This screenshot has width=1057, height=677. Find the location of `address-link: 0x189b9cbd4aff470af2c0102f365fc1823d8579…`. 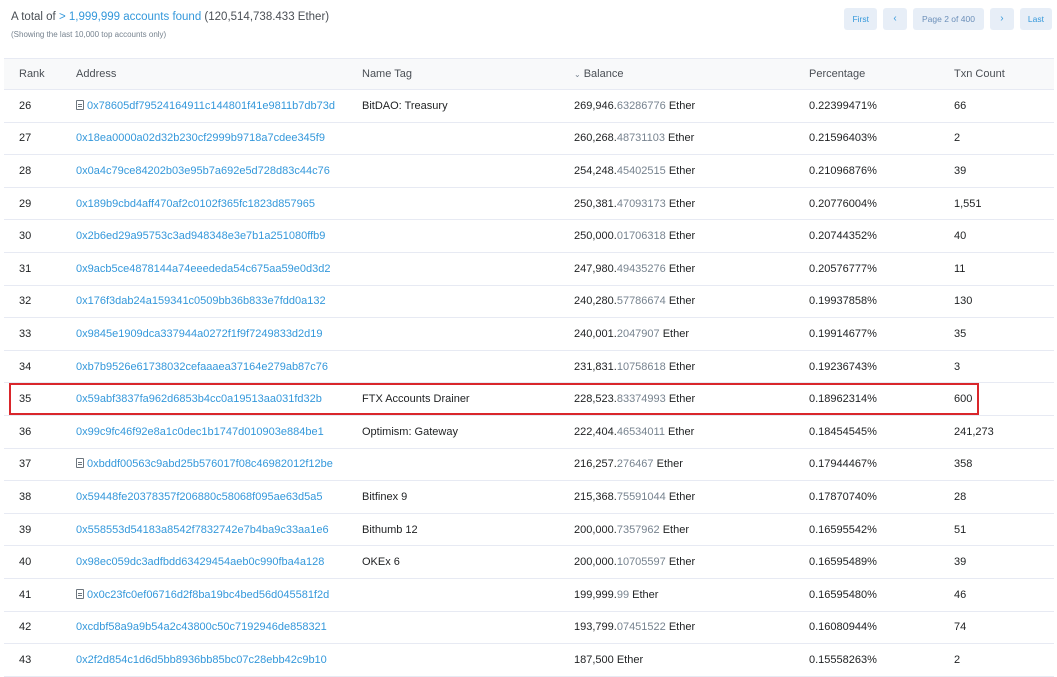

address-link: 0x189b9cbd4aff470af2c0102f365fc1823d8579… is located at coordinates (195, 204).